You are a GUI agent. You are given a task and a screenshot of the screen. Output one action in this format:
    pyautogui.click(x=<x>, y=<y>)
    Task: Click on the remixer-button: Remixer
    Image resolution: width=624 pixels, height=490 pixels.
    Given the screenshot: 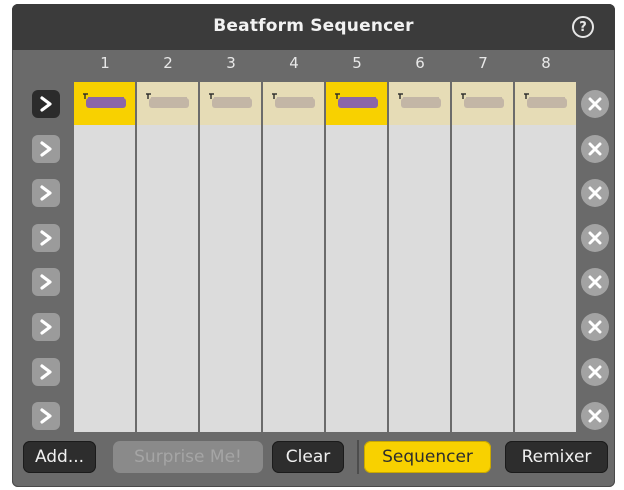 What is the action you would take?
    pyautogui.click(x=556, y=457)
    